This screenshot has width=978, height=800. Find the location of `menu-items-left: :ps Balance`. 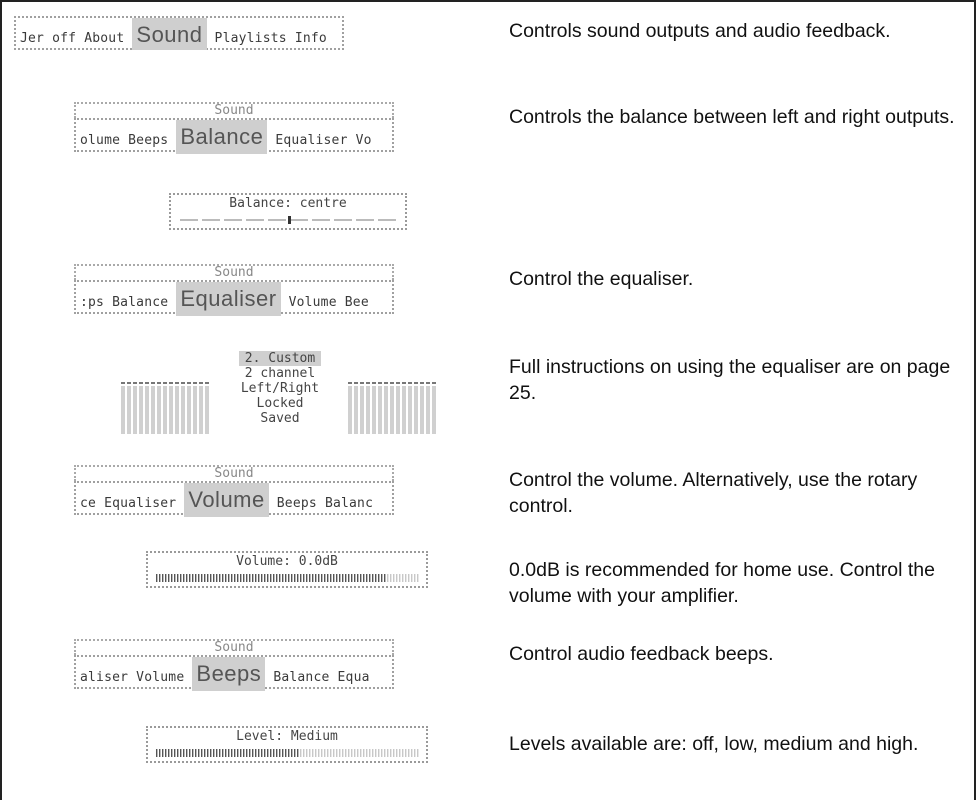

menu-items-left: :ps Balance is located at coordinates (124, 302).